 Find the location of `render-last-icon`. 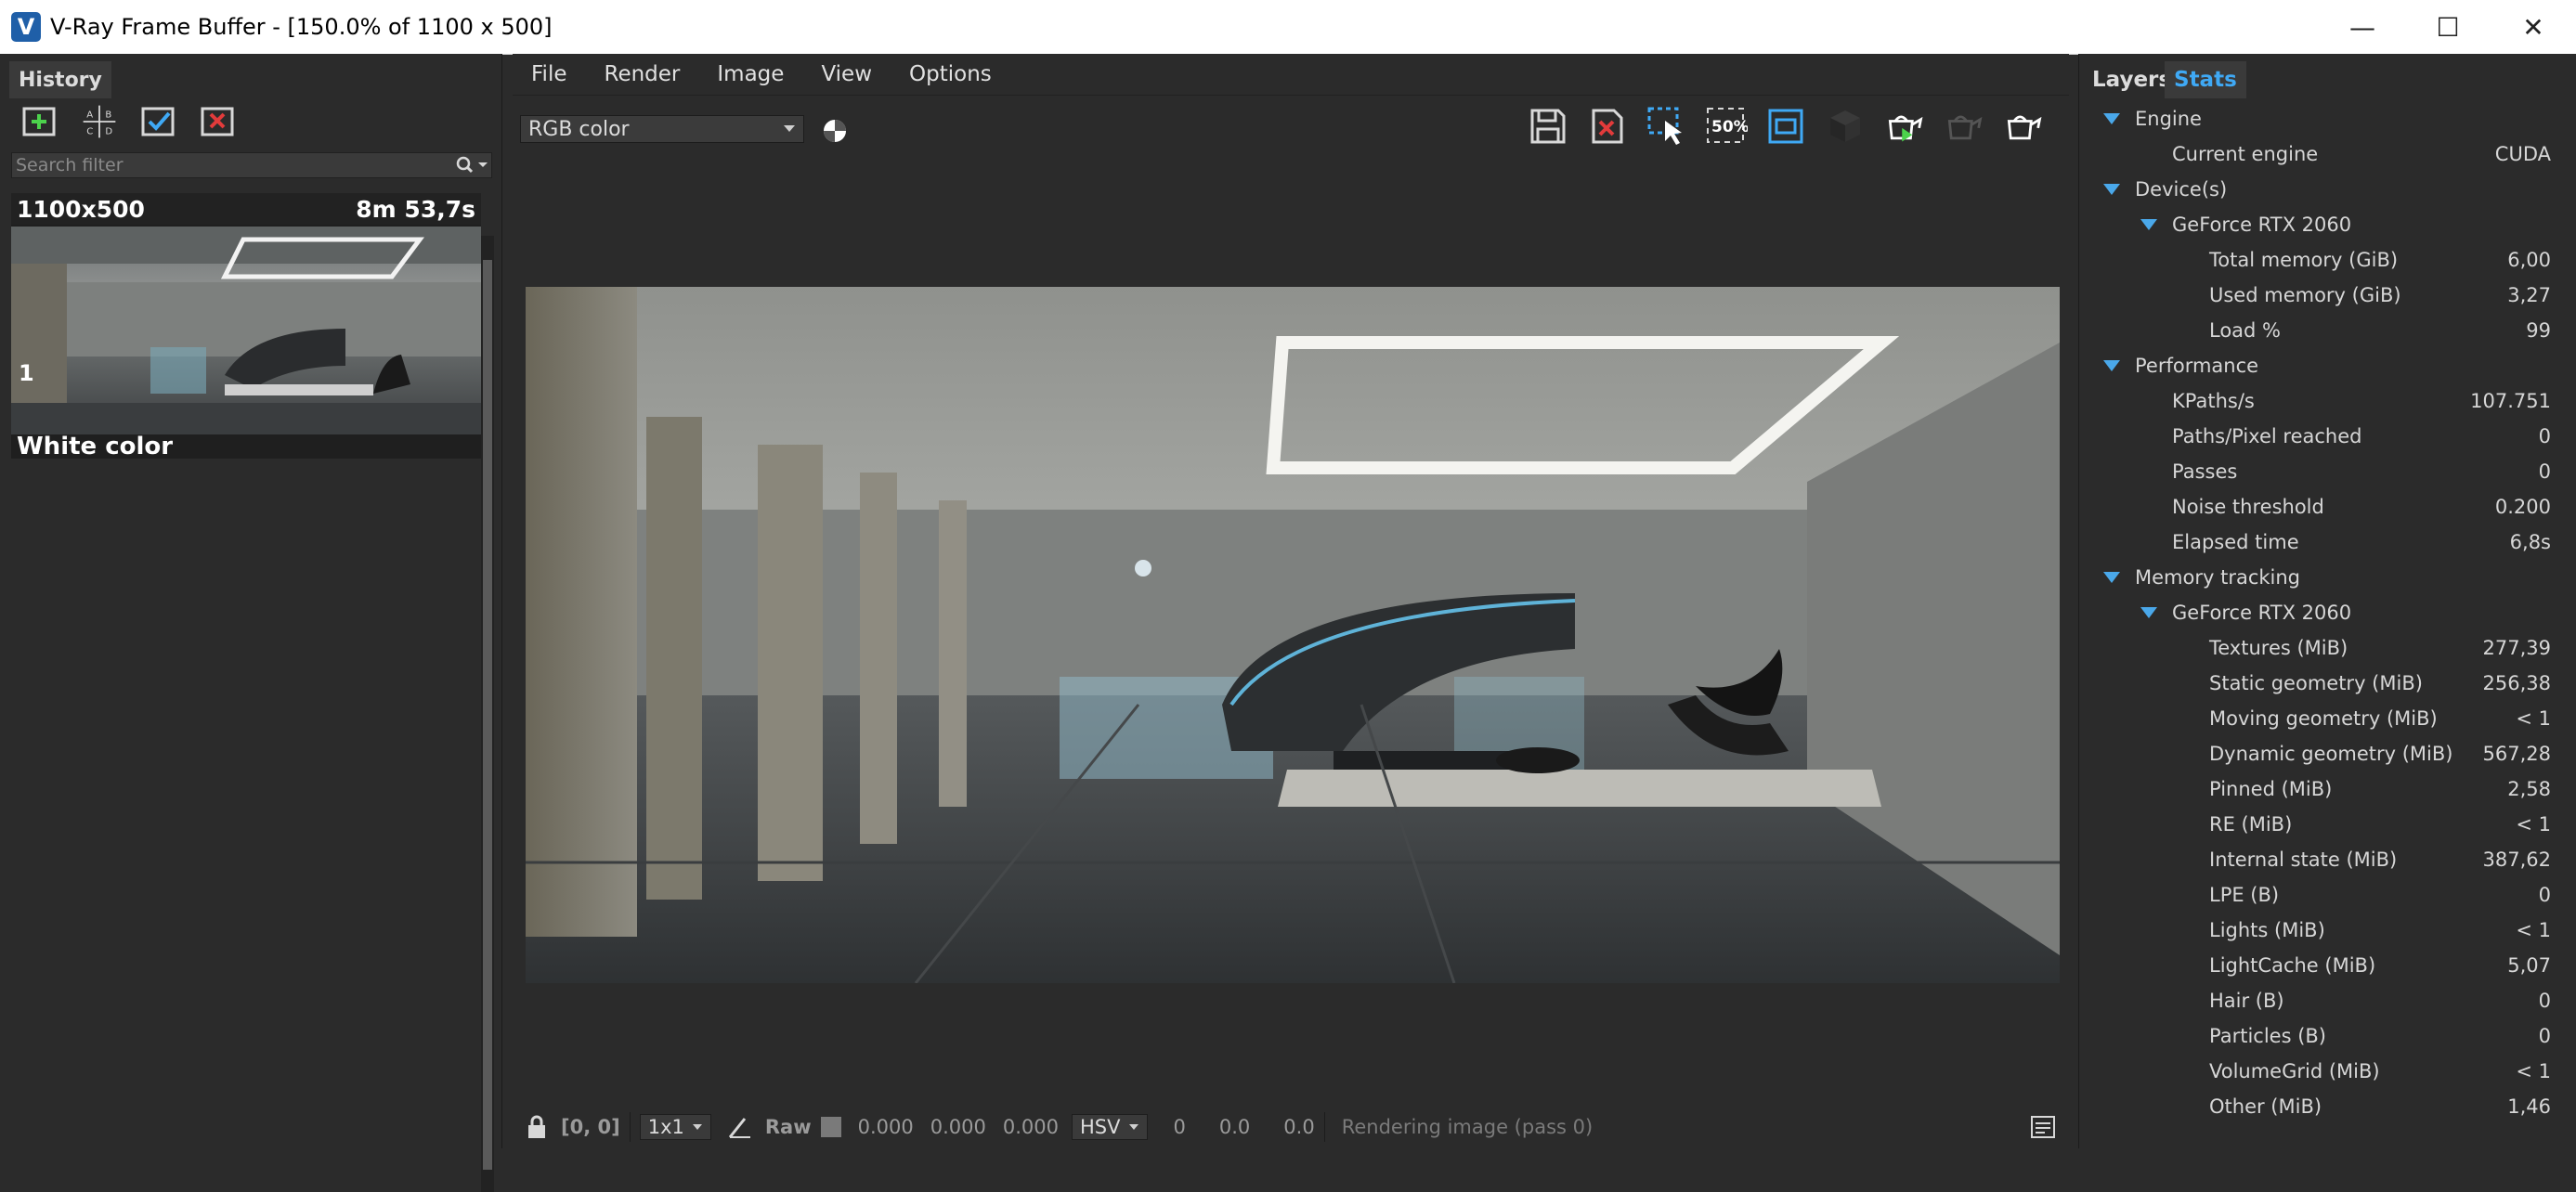

render-last-icon is located at coordinates (1846, 126).